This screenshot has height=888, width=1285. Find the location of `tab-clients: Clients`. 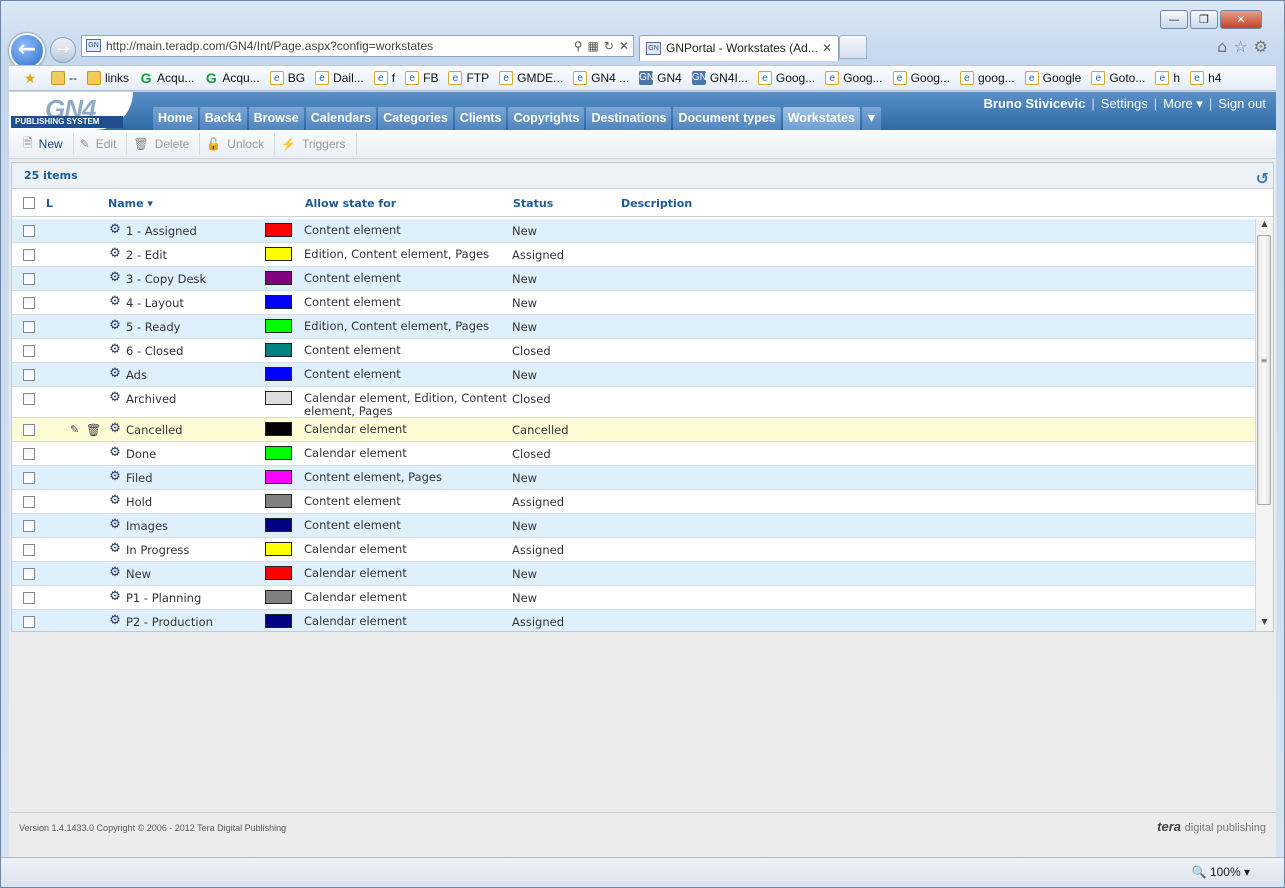

tab-clients: Clients is located at coordinates (480, 118).